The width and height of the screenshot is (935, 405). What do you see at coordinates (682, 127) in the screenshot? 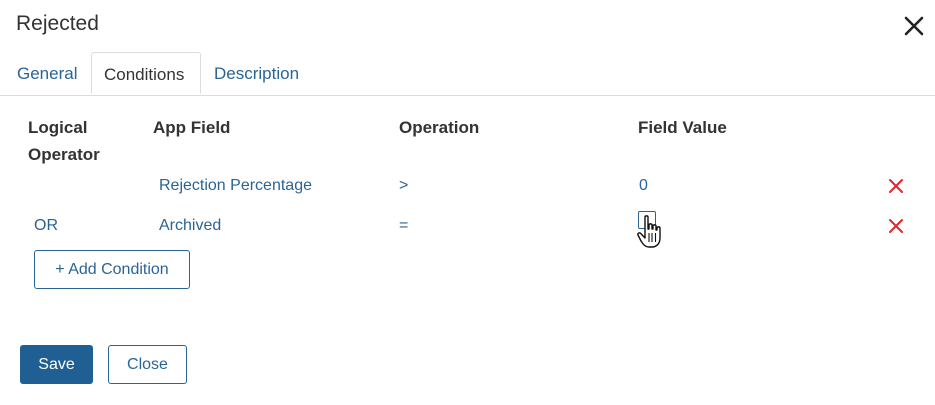
I see `header-field-value: Field Value` at bounding box center [682, 127].